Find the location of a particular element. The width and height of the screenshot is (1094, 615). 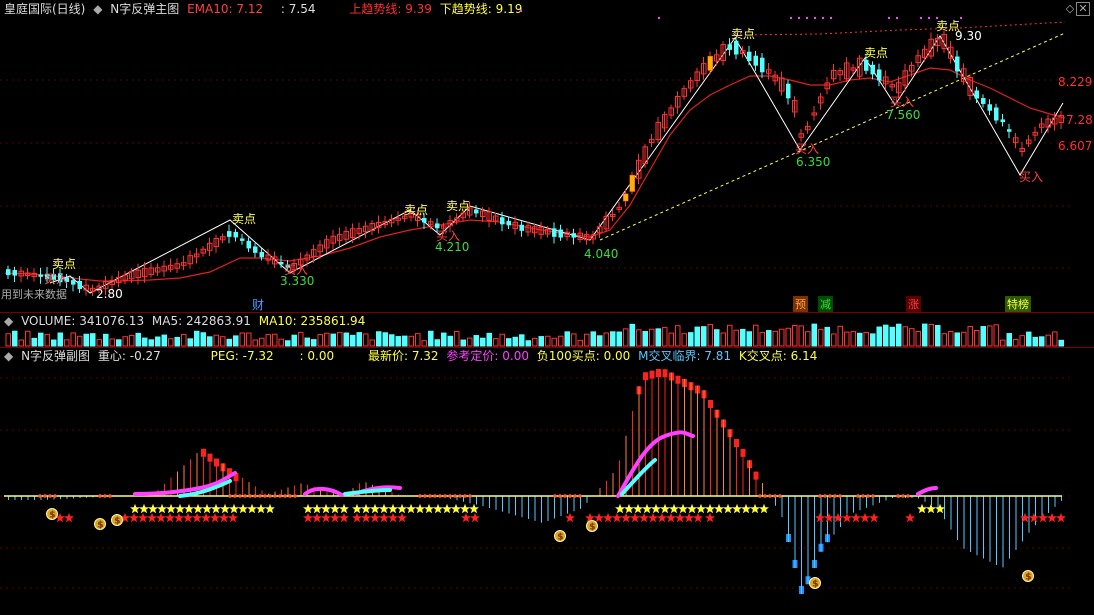

event-badge-forecast: 预 is located at coordinates (800, 304).